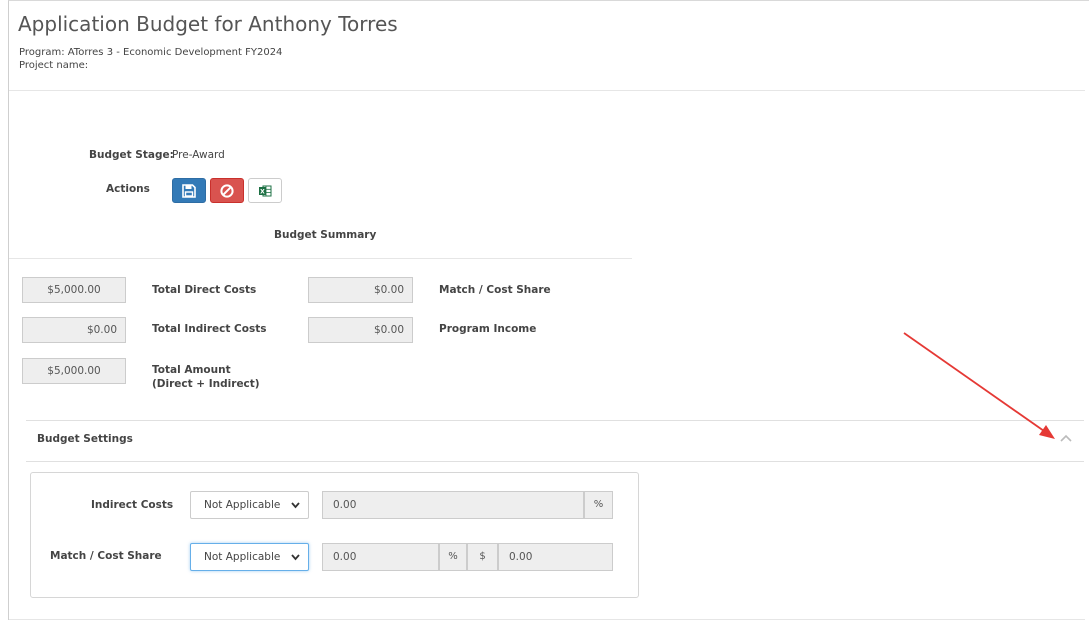  What do you see at coordinates (555, 557) in the screenshot?
I see `match-amount-input: 0.00` at bounding box center [555, 557].